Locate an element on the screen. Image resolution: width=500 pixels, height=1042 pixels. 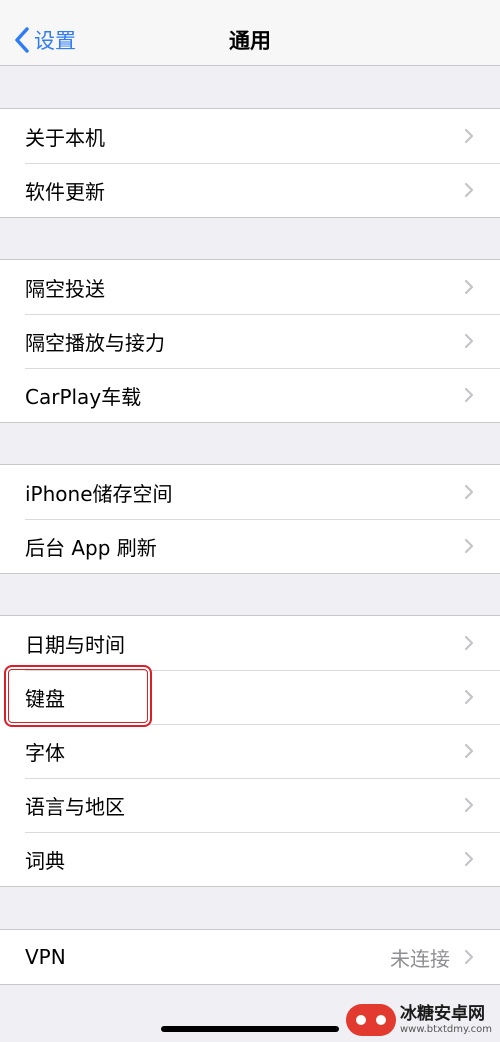
row-label: 软件更新 is located at coordinates (65, 191).